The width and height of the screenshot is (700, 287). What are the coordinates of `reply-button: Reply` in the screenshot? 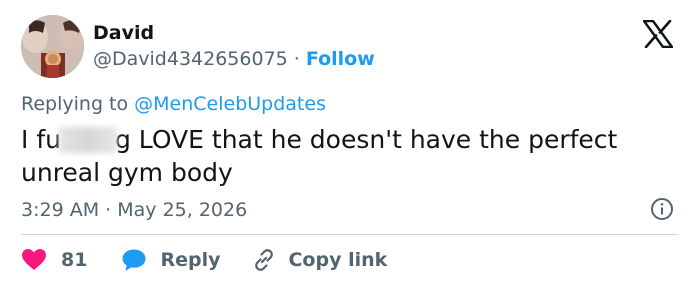 It's located at (170, 260).